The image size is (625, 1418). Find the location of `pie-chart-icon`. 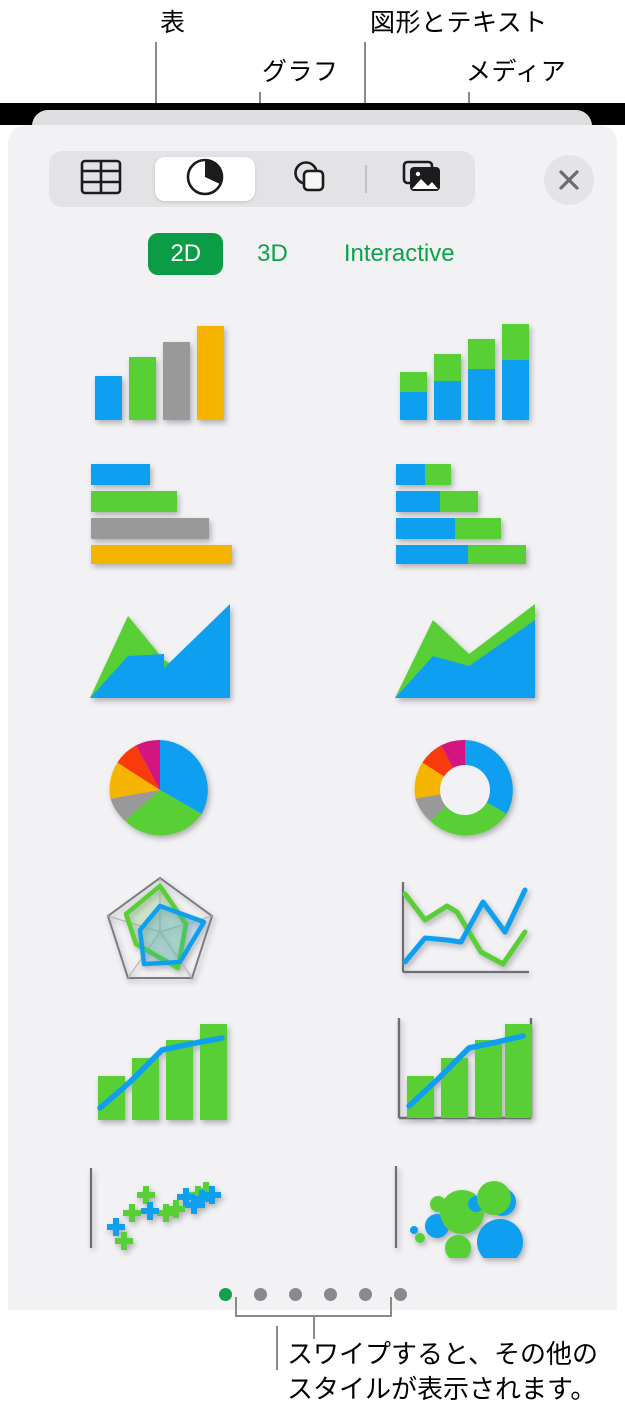

pie-chart-icon is located at coordinates (205, 179).